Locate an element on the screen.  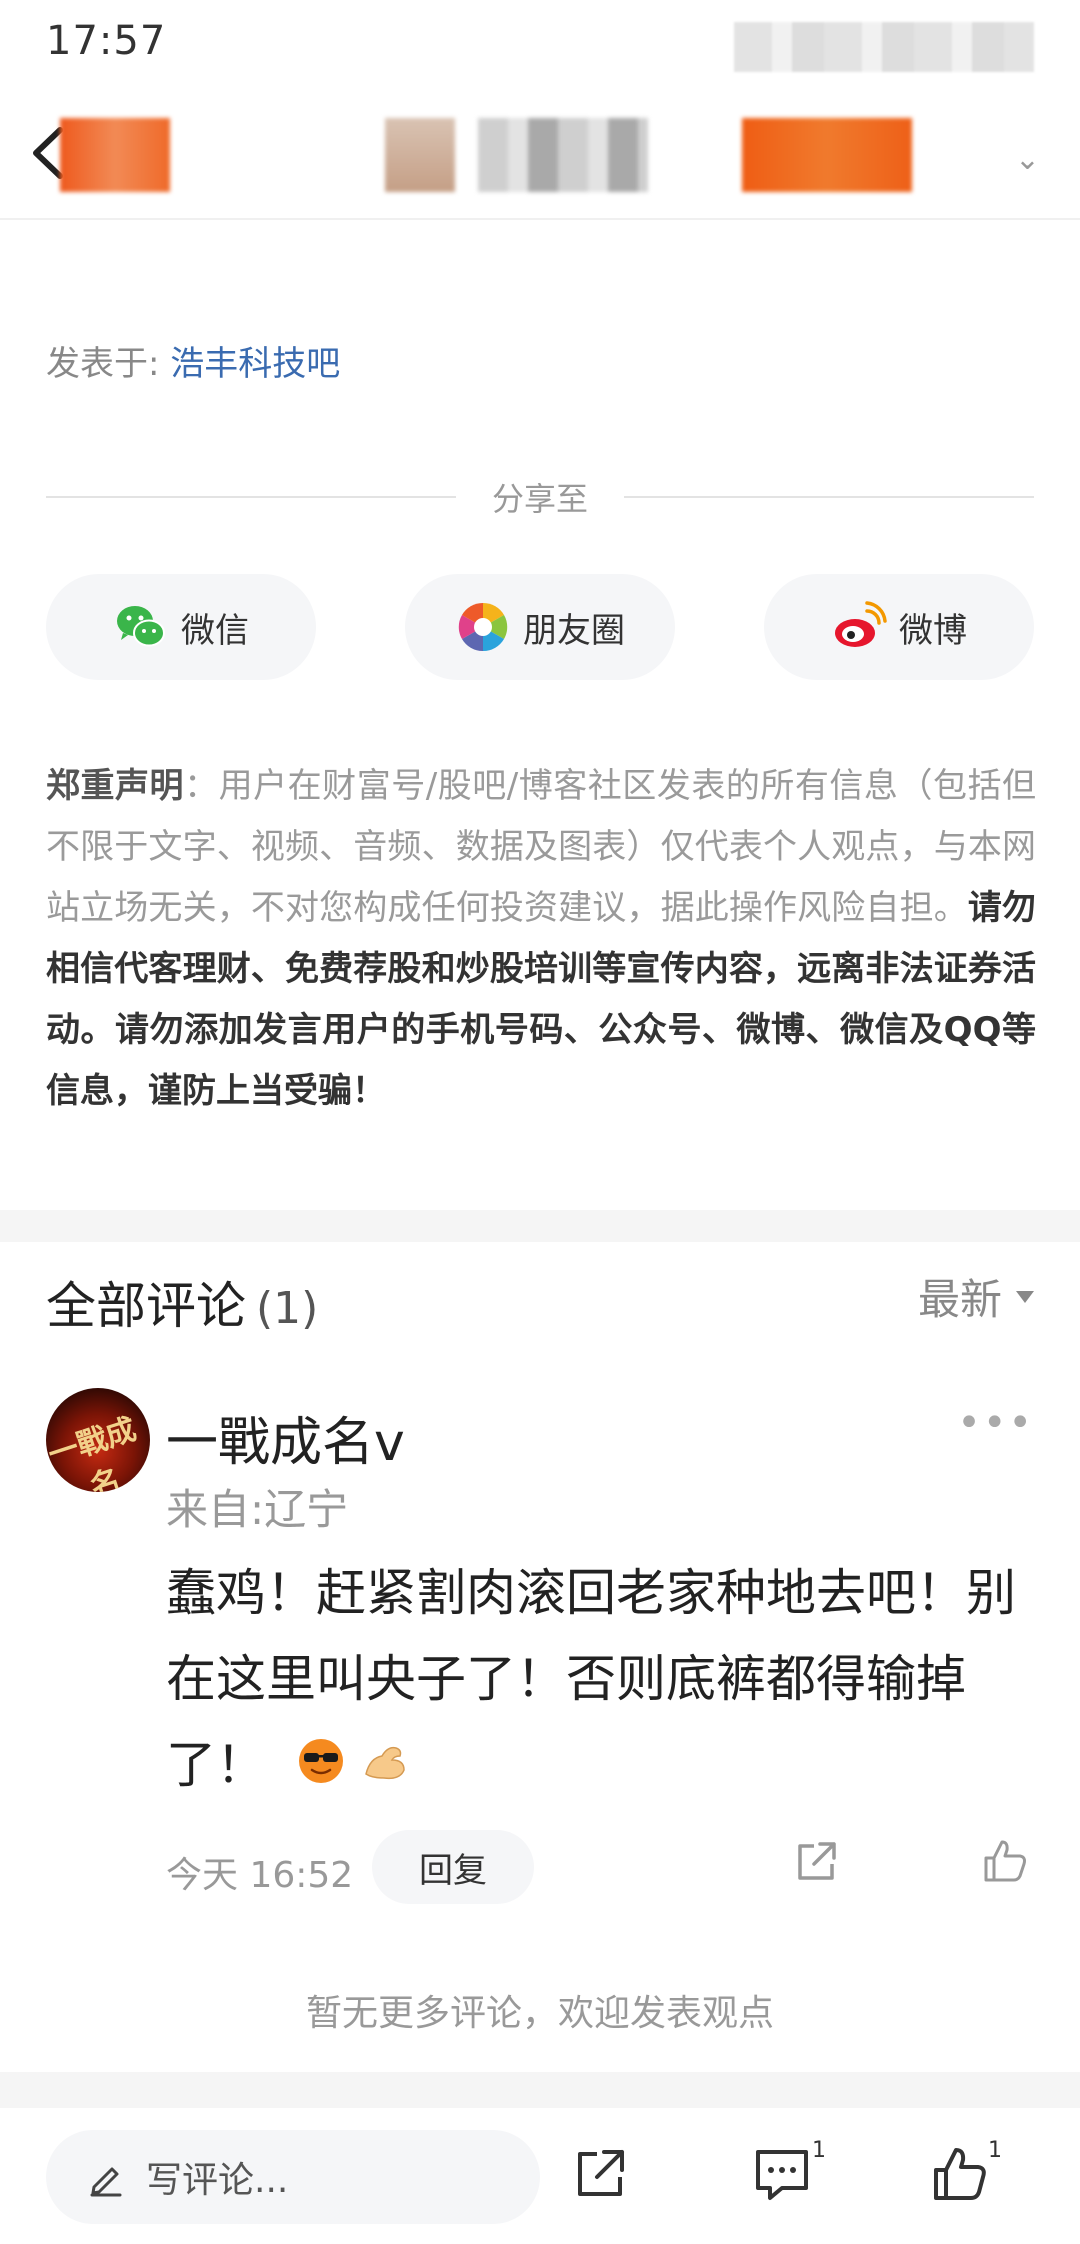
share-wechat-button: 微信 is located at coordinates (181, 627).